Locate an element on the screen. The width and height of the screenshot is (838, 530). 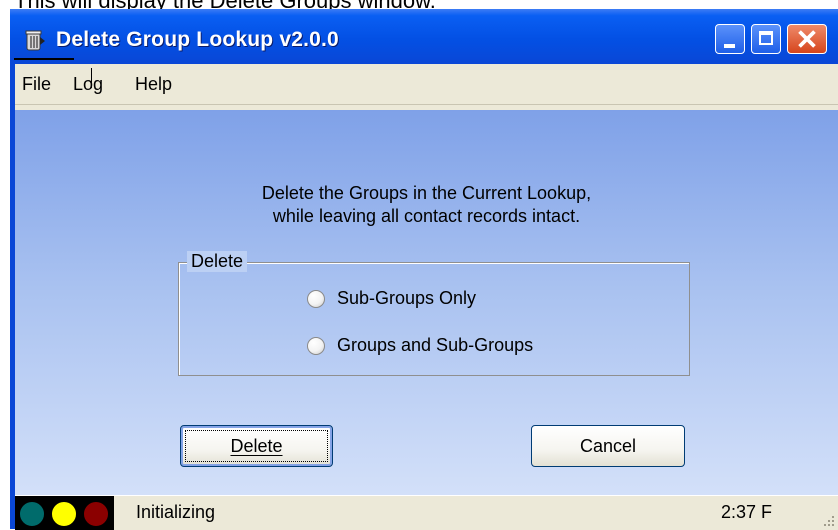
group-title: Delete is located at coordinates (217, 261).